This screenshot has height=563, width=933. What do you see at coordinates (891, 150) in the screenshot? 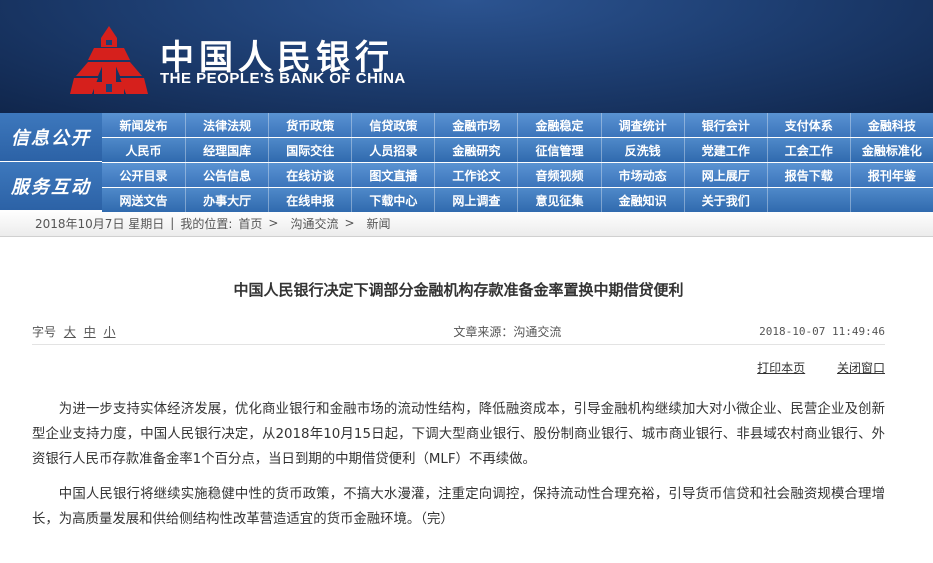
I see `nav-item: 金融标准化` at bounding box center [891, 150].